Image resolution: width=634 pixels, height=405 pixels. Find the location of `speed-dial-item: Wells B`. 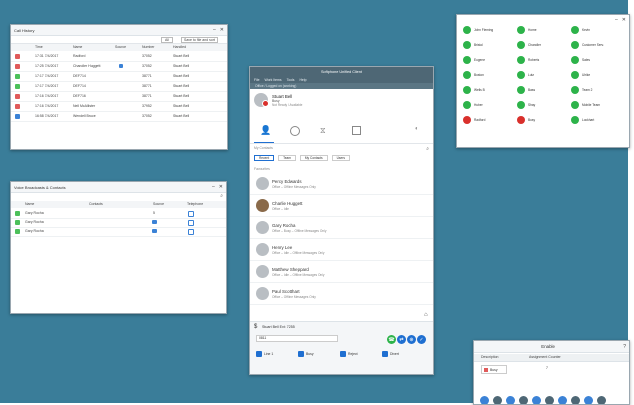

speed-dial-item: Wells B is located at coordinates (474, 90).